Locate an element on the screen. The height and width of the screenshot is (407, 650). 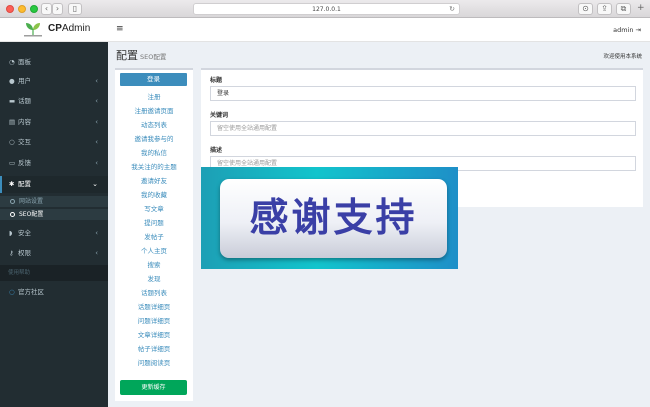
url-text: 127.0.0.1 is located at coordinates (326, 9).